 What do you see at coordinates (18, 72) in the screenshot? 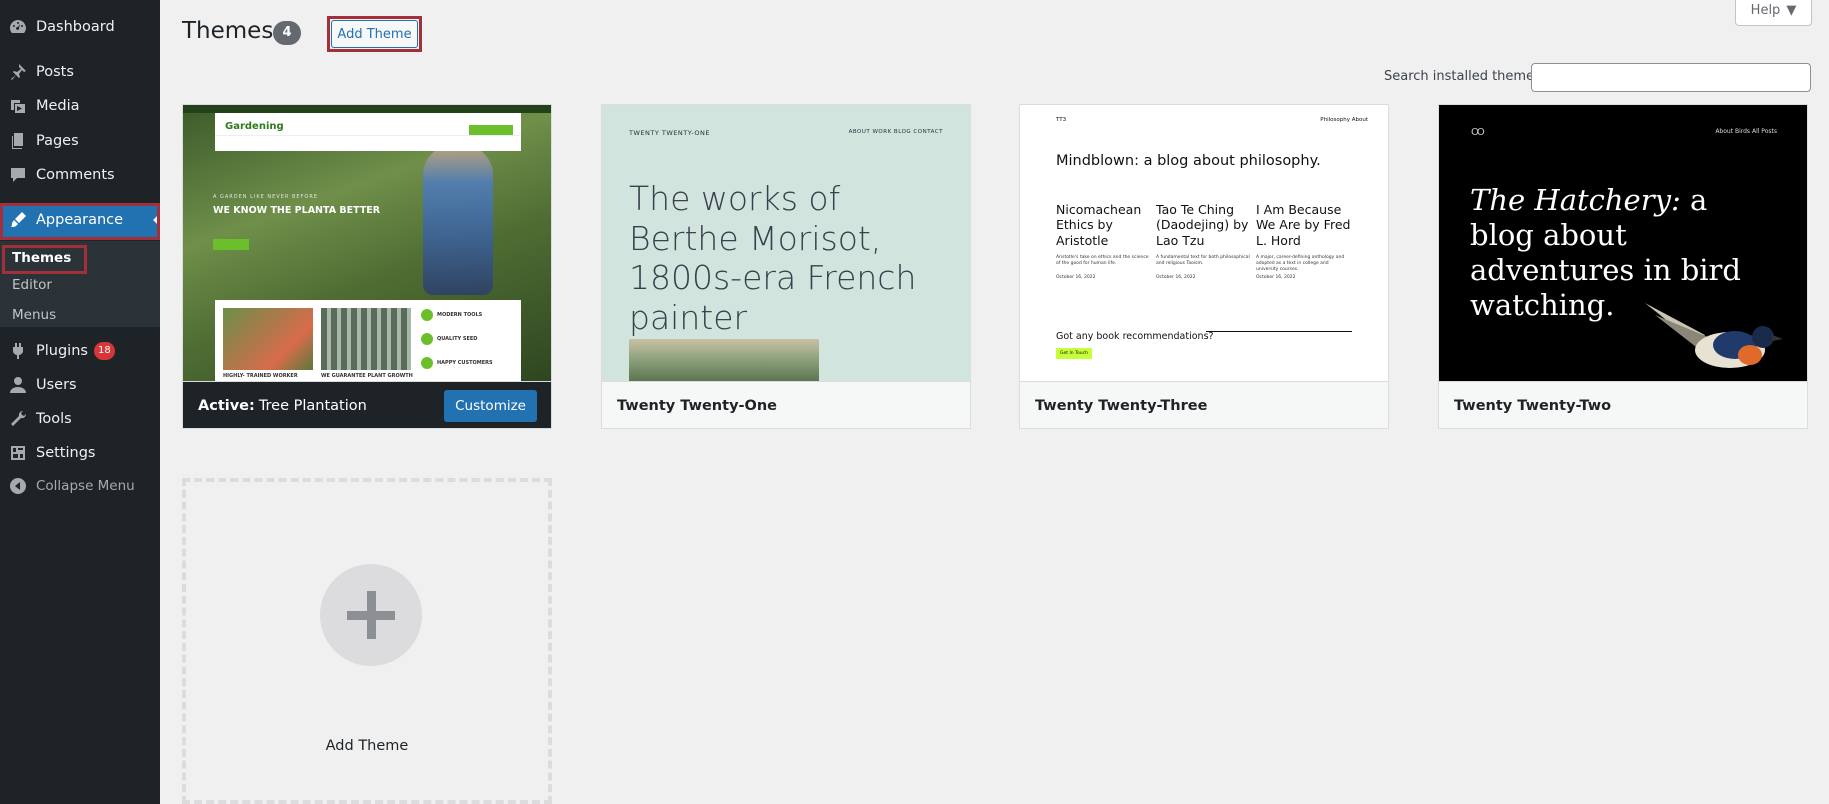
I see `pin-icon` at bounding box center [18, 72].